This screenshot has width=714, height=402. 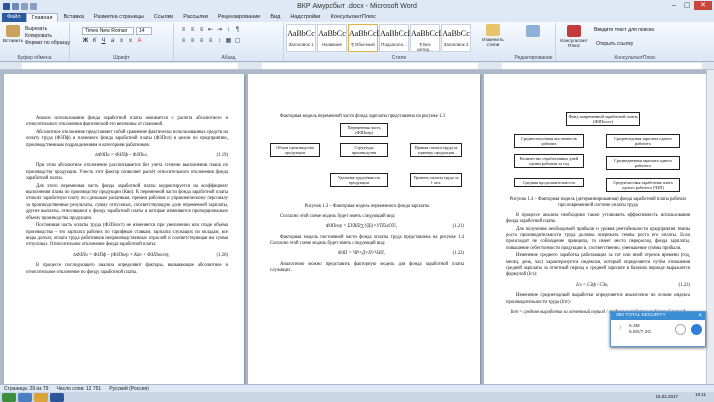 I want to click on page-count: Страница: 29 из 79, so click(x=26, y=388).